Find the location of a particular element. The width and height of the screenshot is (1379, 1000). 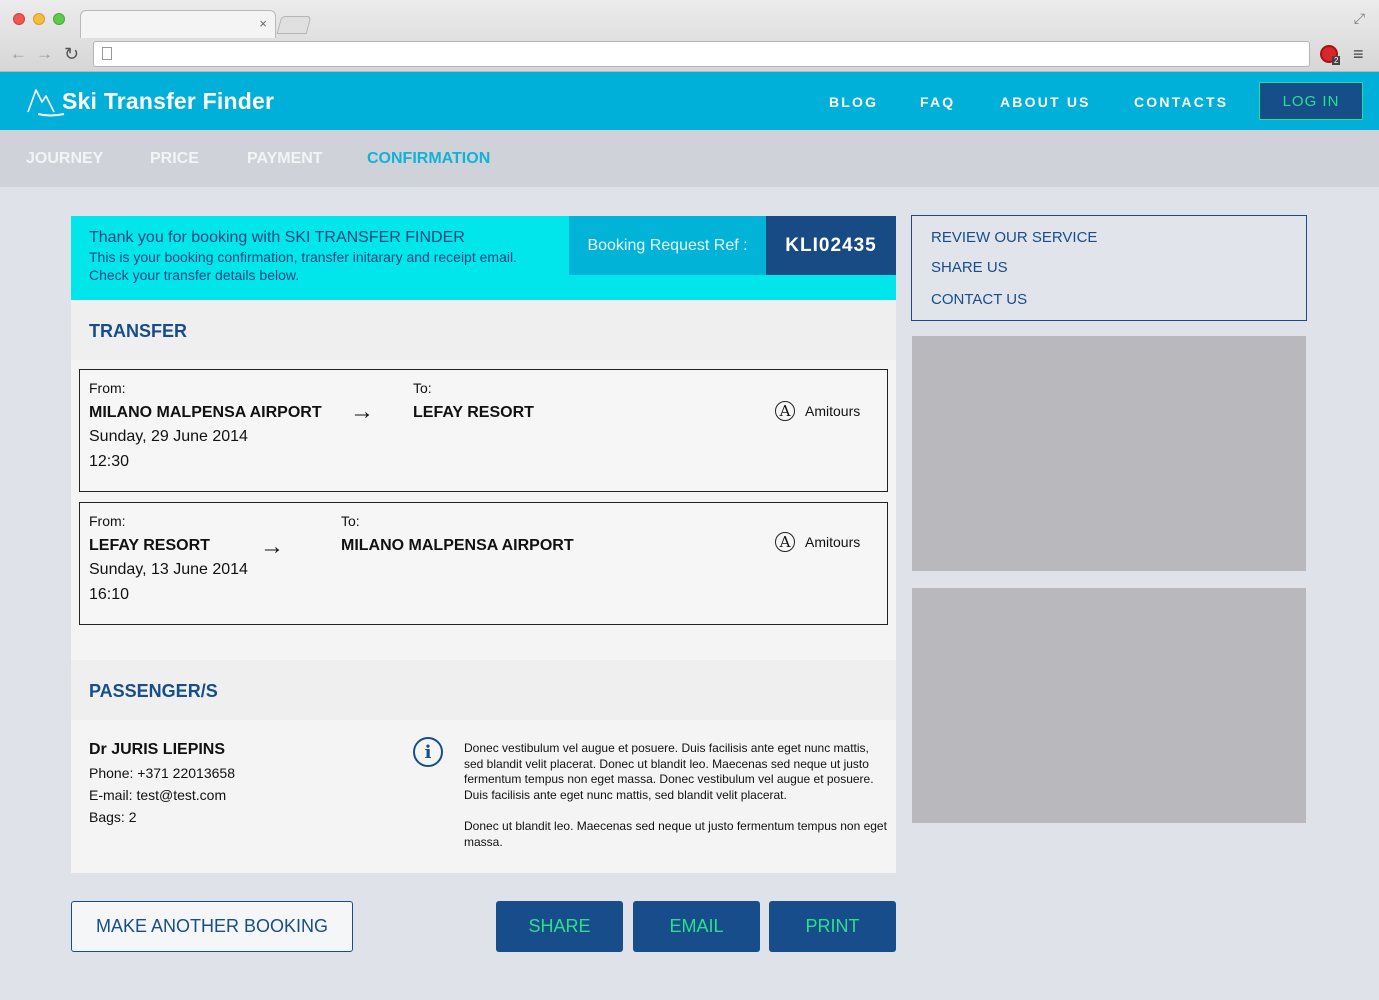

passenger-phone: Phone: +371 22013658 is located at coordinates (162, 773).